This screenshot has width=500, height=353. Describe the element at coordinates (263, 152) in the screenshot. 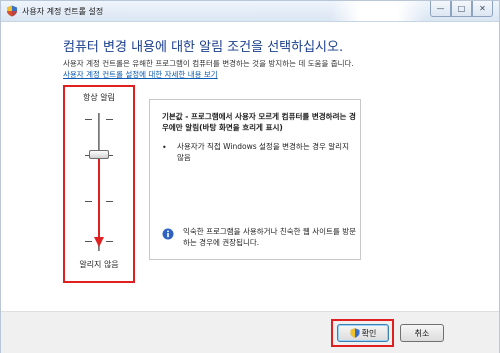

I see `bullet-text: 사용자가 직접 Windows 설정을 변경하는 경우 알리지 않음` at that location.